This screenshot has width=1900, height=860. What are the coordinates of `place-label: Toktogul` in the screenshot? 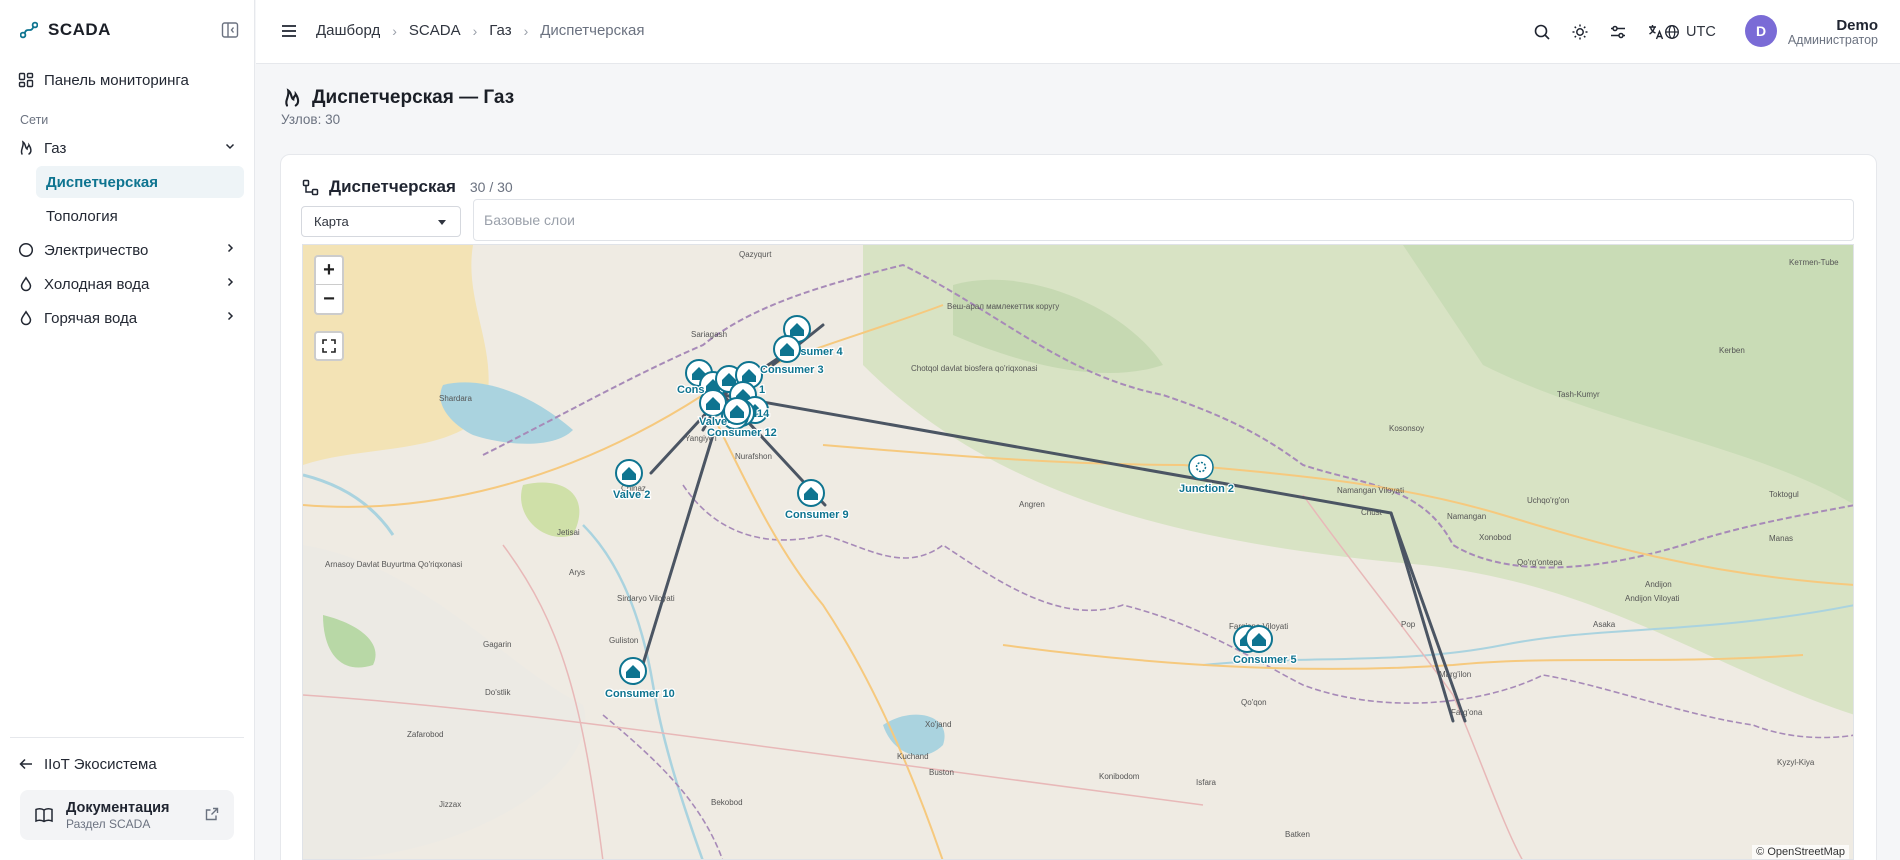 It's located at (1784, 494).